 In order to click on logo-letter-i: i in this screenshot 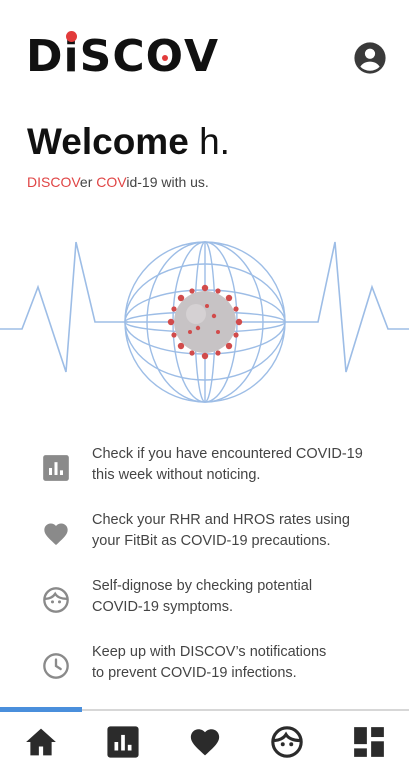, I will do `click(72, 56)`.